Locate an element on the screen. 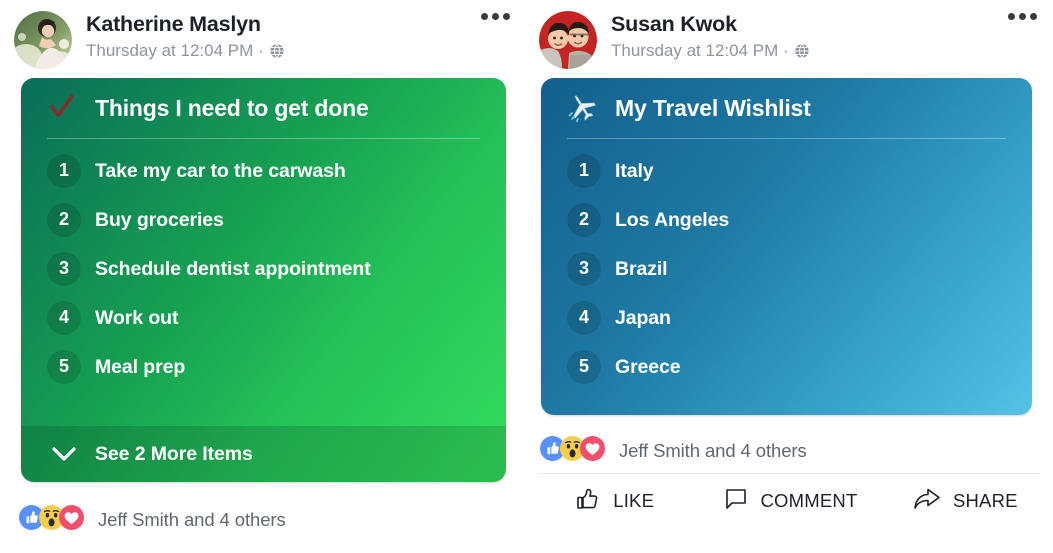  list-card-title: Things I need to get done is located at coordinates (232, 108).